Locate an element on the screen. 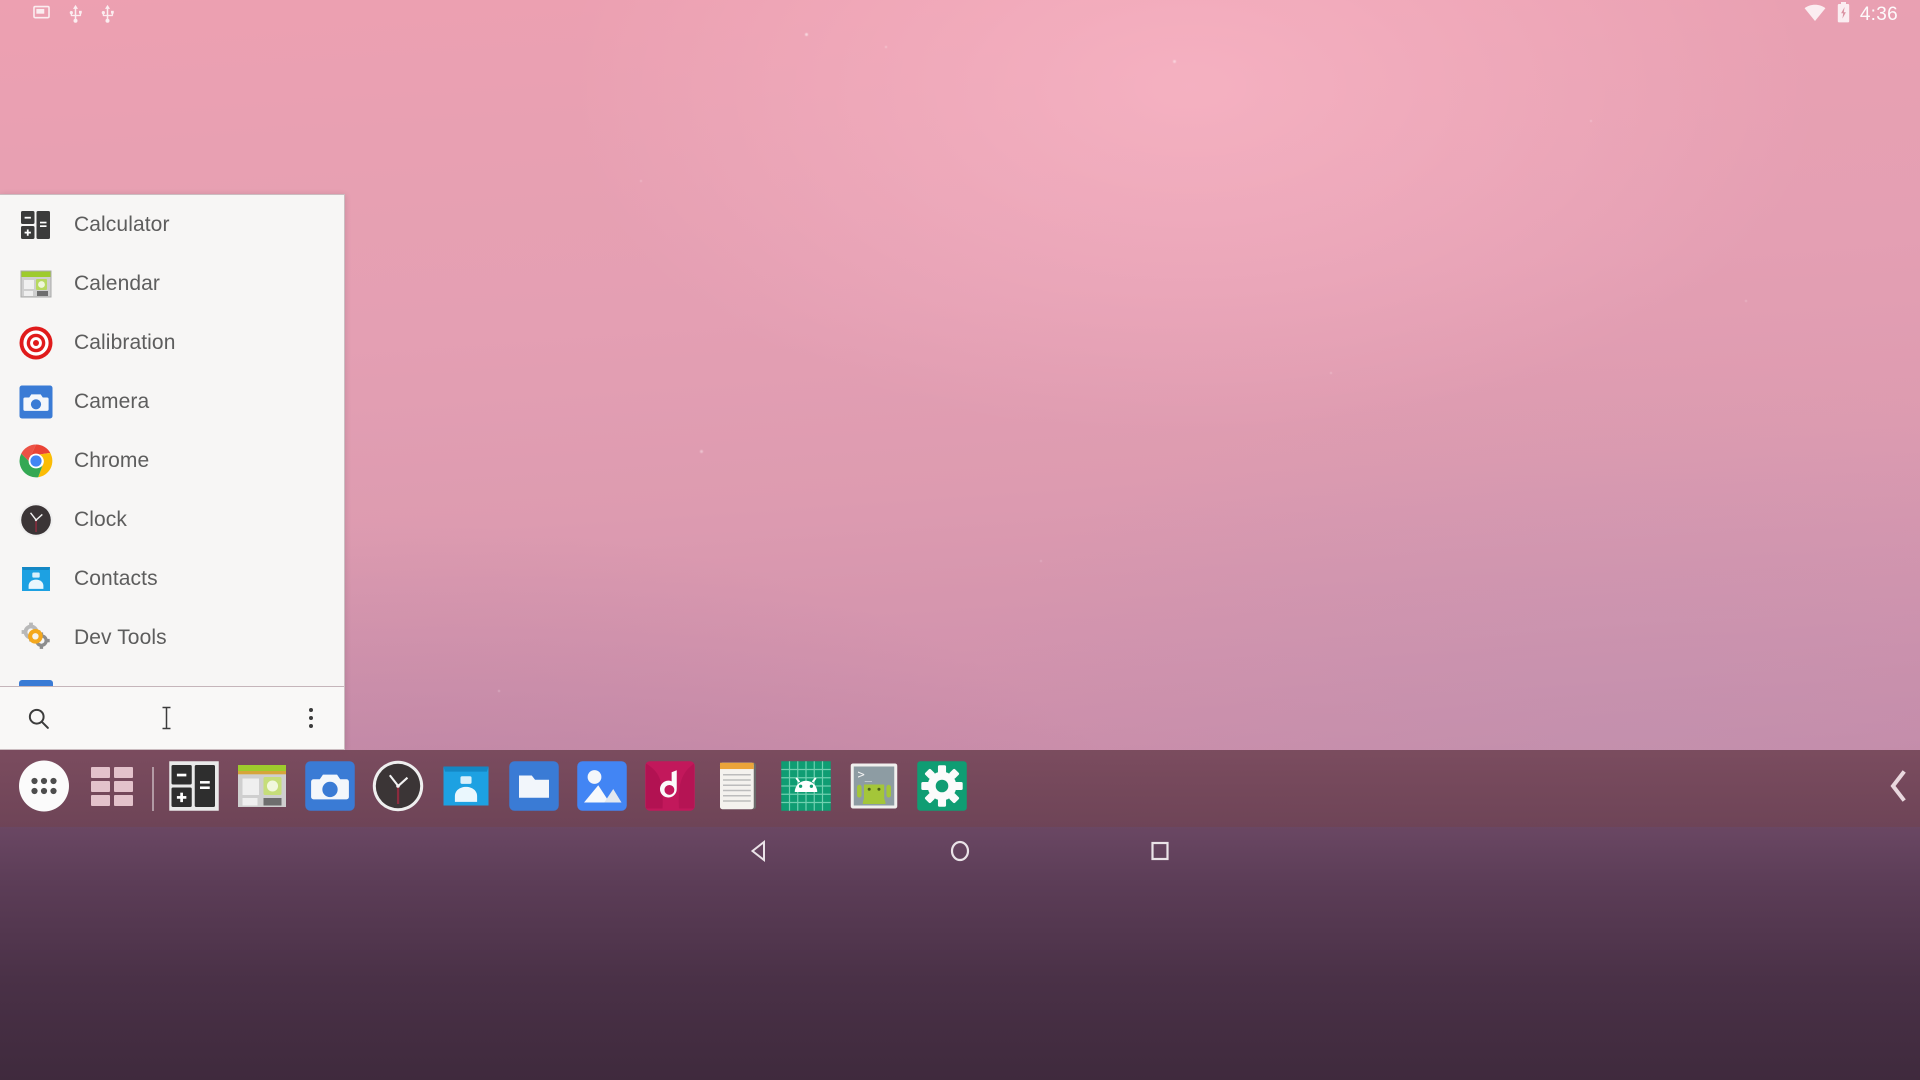 The image size is (1920, 1080). app-list-item-calibration: Calibration is located at coordinates (172, 342).